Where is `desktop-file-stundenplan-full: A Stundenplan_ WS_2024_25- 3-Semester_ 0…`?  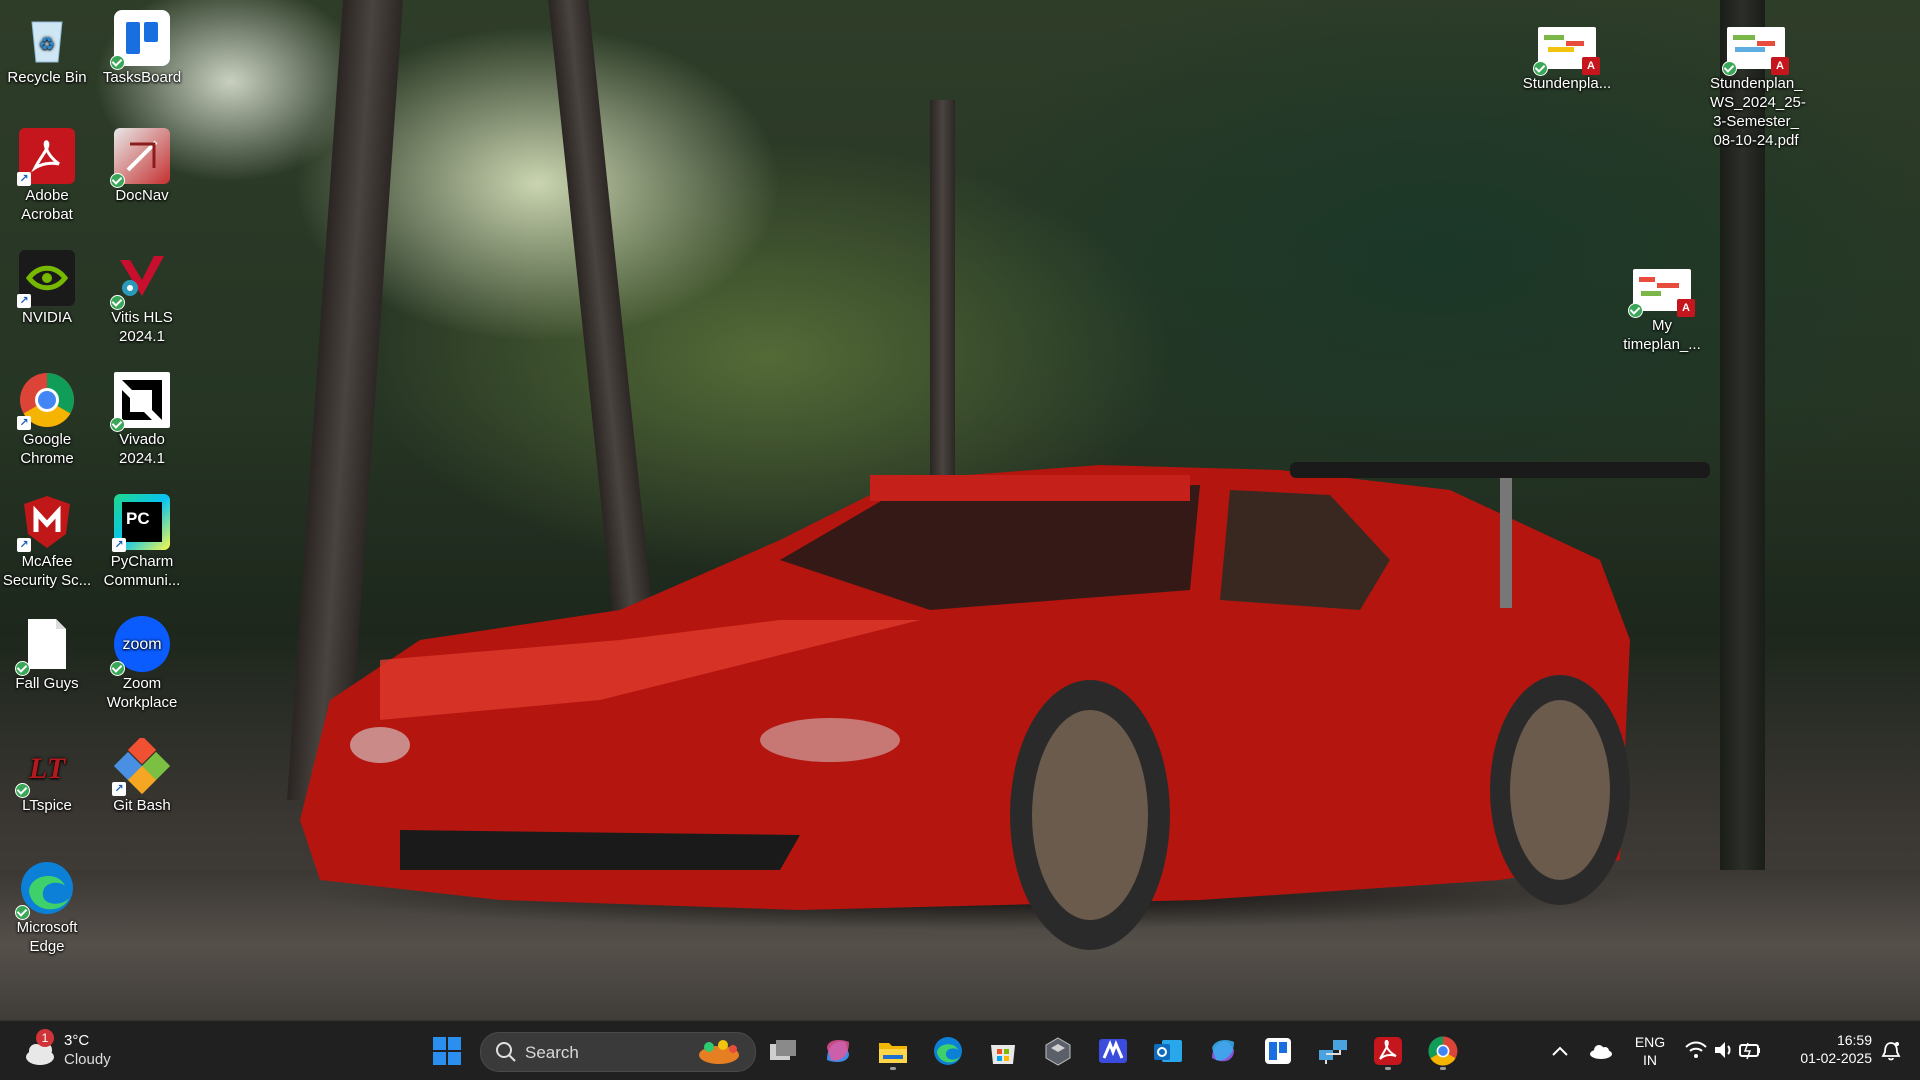 desktop-file-stundenplan-full: A Stundenplan_ WS_2024_25- 3-Semester_ 0… is located at coordinates (1758, 83).